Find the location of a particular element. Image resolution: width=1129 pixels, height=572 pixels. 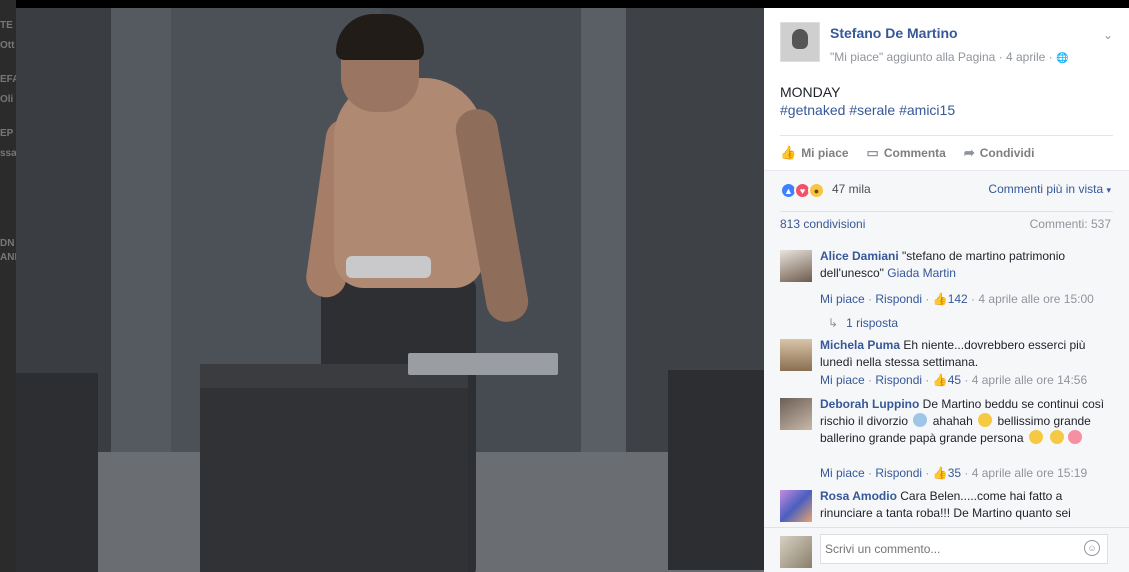

background-text: EFA is located at coordinates (8, 79).